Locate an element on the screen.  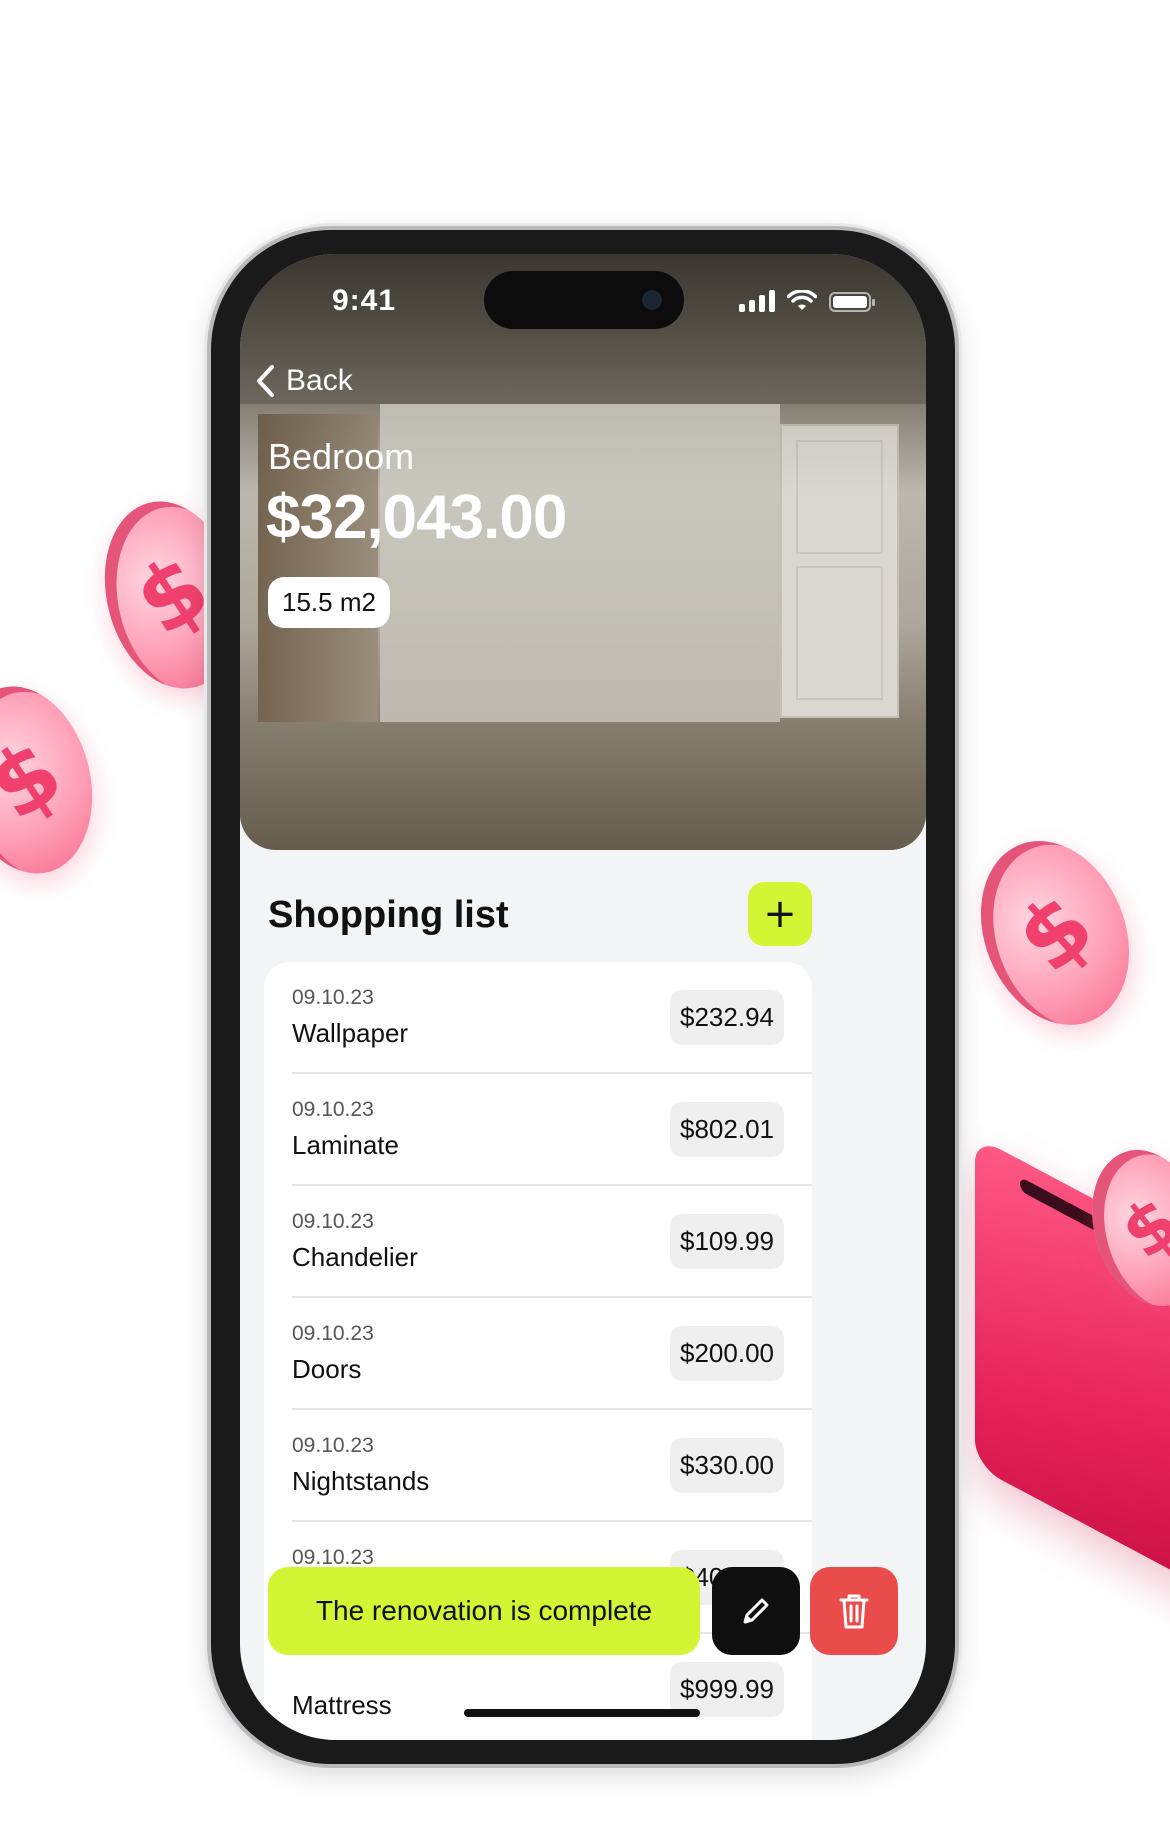
battery-icon is located at coordinates (852, 302).